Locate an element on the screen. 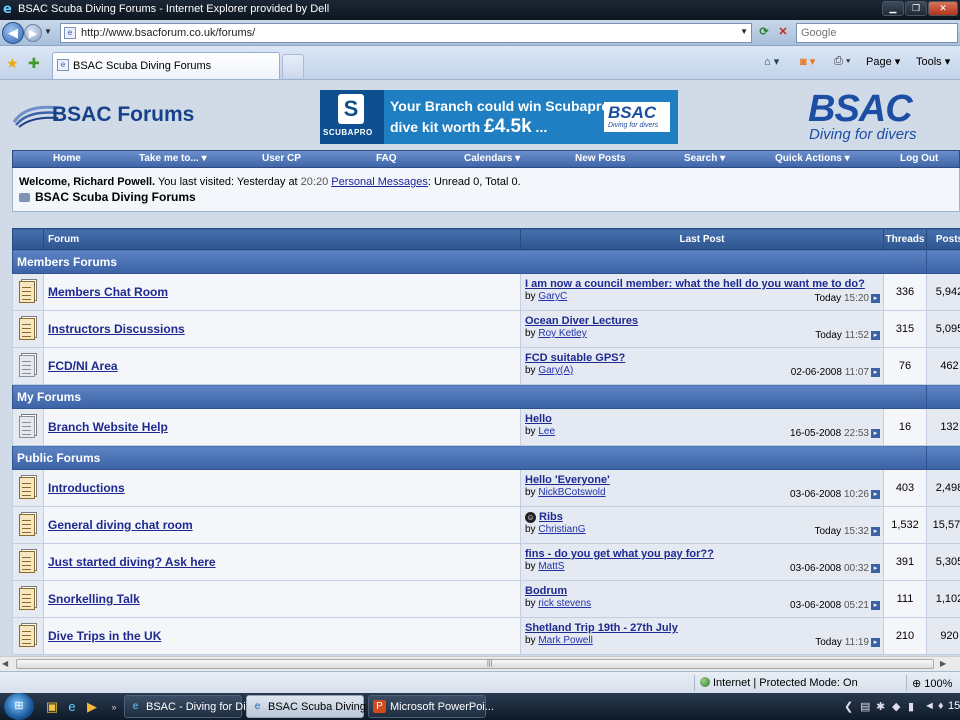 The height and width of the screenshot is (720, 960). search-field is located at coordinates (877, 33).